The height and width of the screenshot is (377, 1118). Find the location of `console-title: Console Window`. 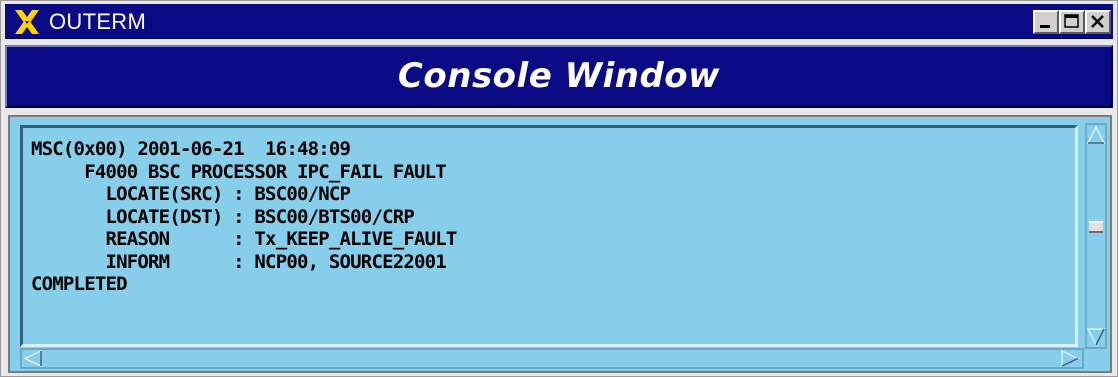

console-title: Console Window is located at coordinates (559, 76).